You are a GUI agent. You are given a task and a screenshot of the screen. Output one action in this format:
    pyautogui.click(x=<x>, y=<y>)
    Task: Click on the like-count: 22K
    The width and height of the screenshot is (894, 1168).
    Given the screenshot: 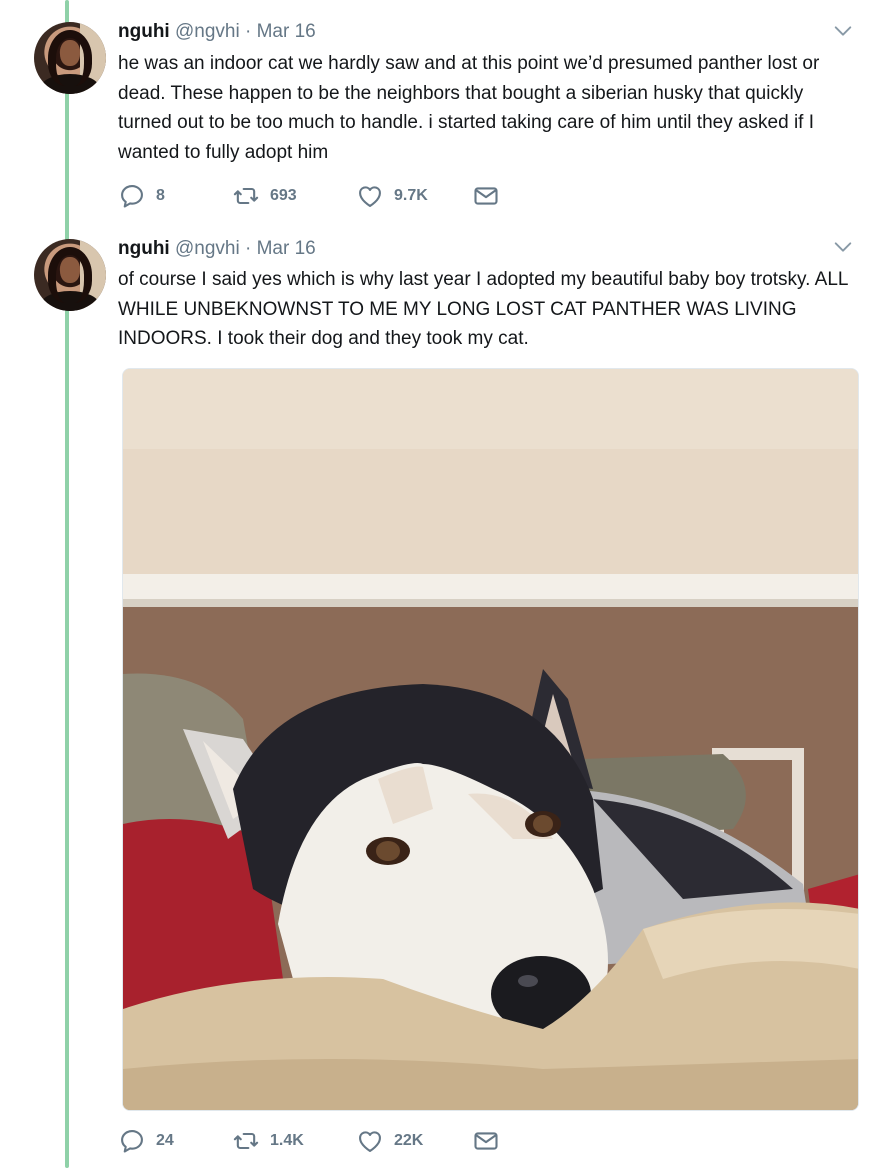 What is the action you would take?
    pyautogui.click(x=409, y=1140)
    